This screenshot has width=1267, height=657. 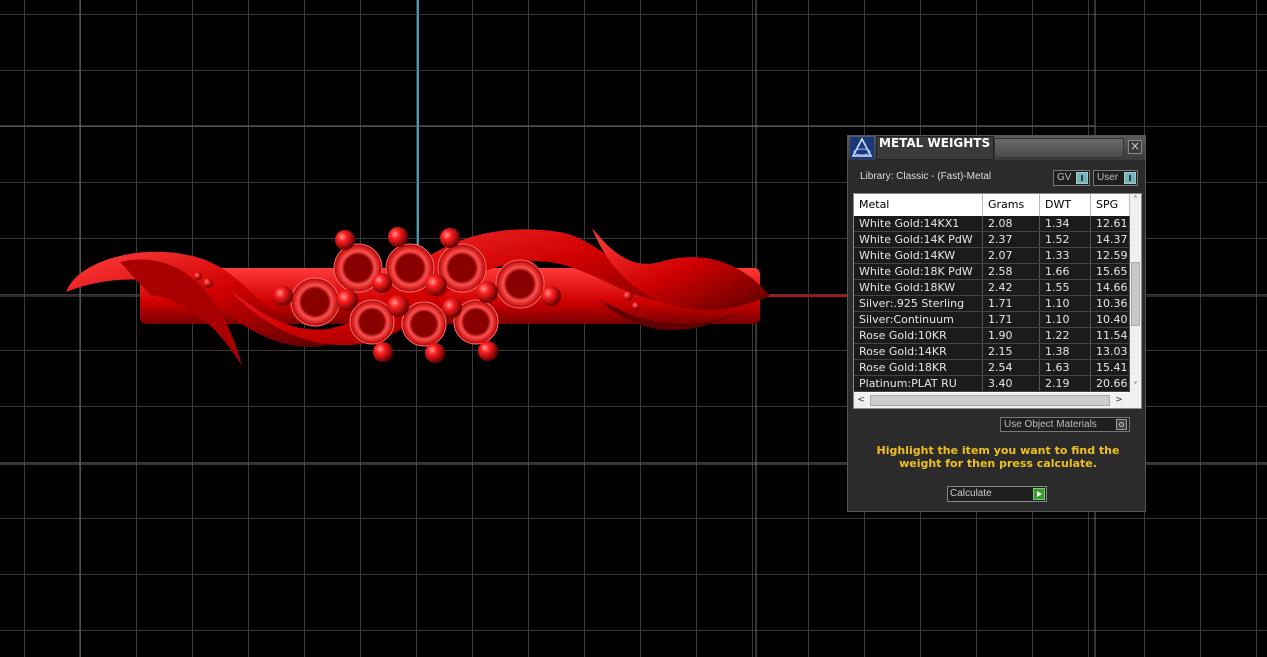 I want to click on cell-spg: 20.66, so click(x=1110, y=383).